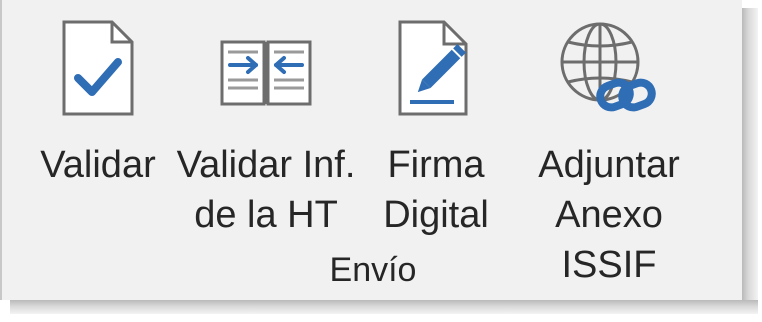 The image size is (762, 322). I want to click on globe-link-icon, so click(611, 76).